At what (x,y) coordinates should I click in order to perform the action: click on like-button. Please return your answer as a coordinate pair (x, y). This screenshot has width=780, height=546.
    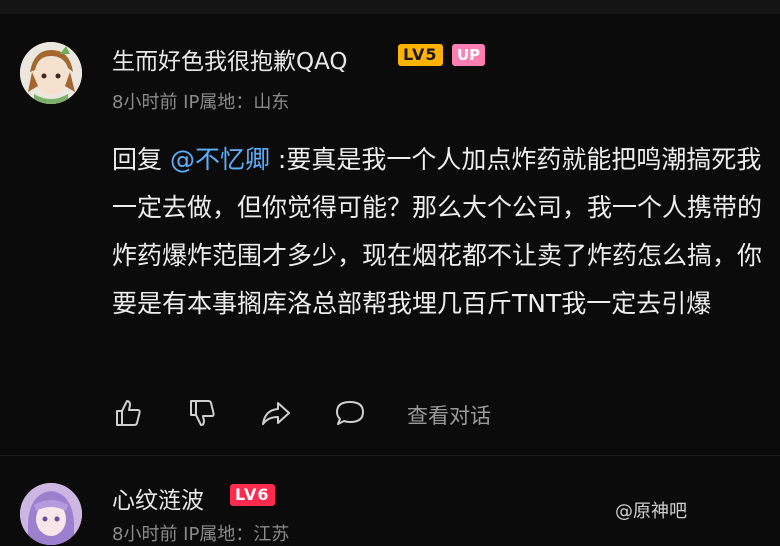
    Looking at the image, I should click on (128, 413).